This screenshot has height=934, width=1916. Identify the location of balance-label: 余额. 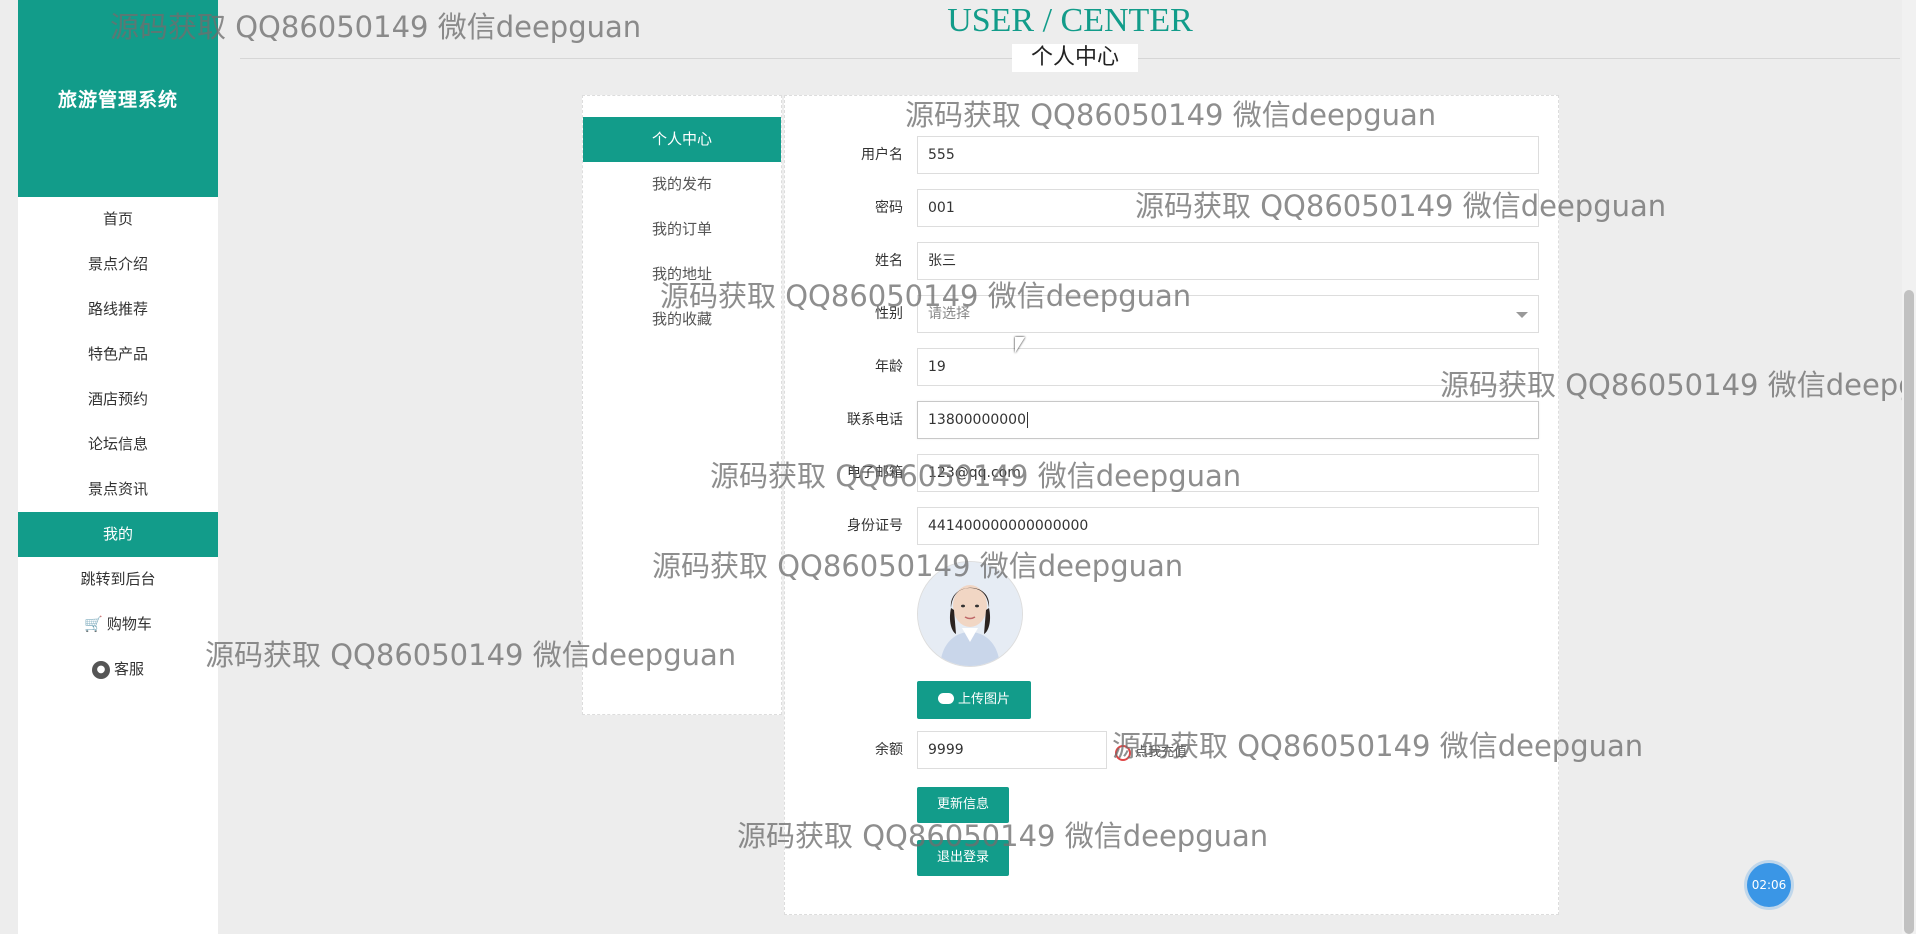
(889, 750).